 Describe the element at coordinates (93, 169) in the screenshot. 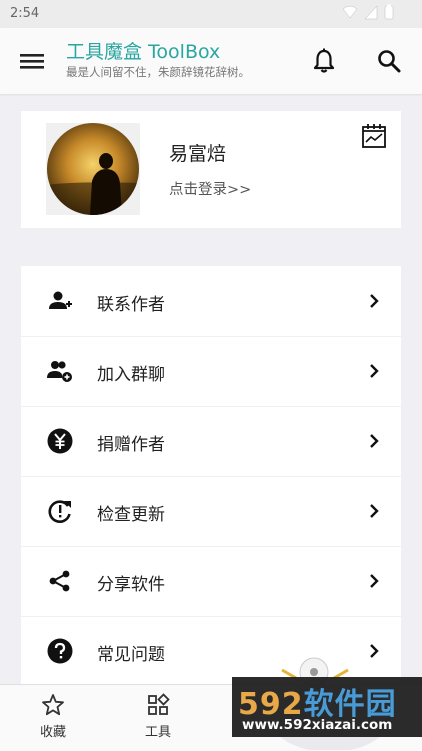

I see `avatar` at that location.